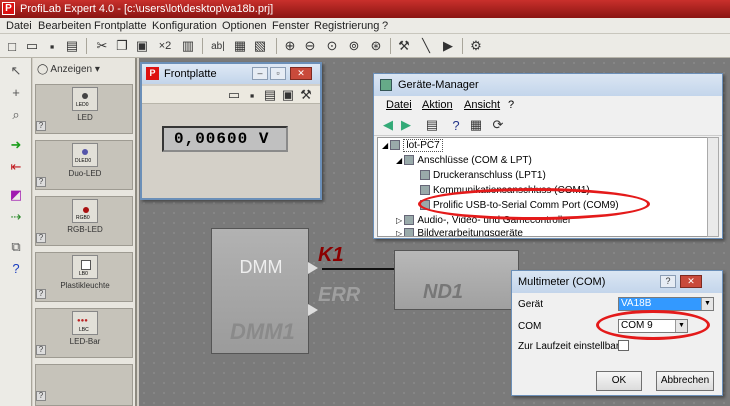 Image resolution: width=730 pixels, height=406 pixels. I want to click on menu-registrierung: Registrierung, so click(346, 26).